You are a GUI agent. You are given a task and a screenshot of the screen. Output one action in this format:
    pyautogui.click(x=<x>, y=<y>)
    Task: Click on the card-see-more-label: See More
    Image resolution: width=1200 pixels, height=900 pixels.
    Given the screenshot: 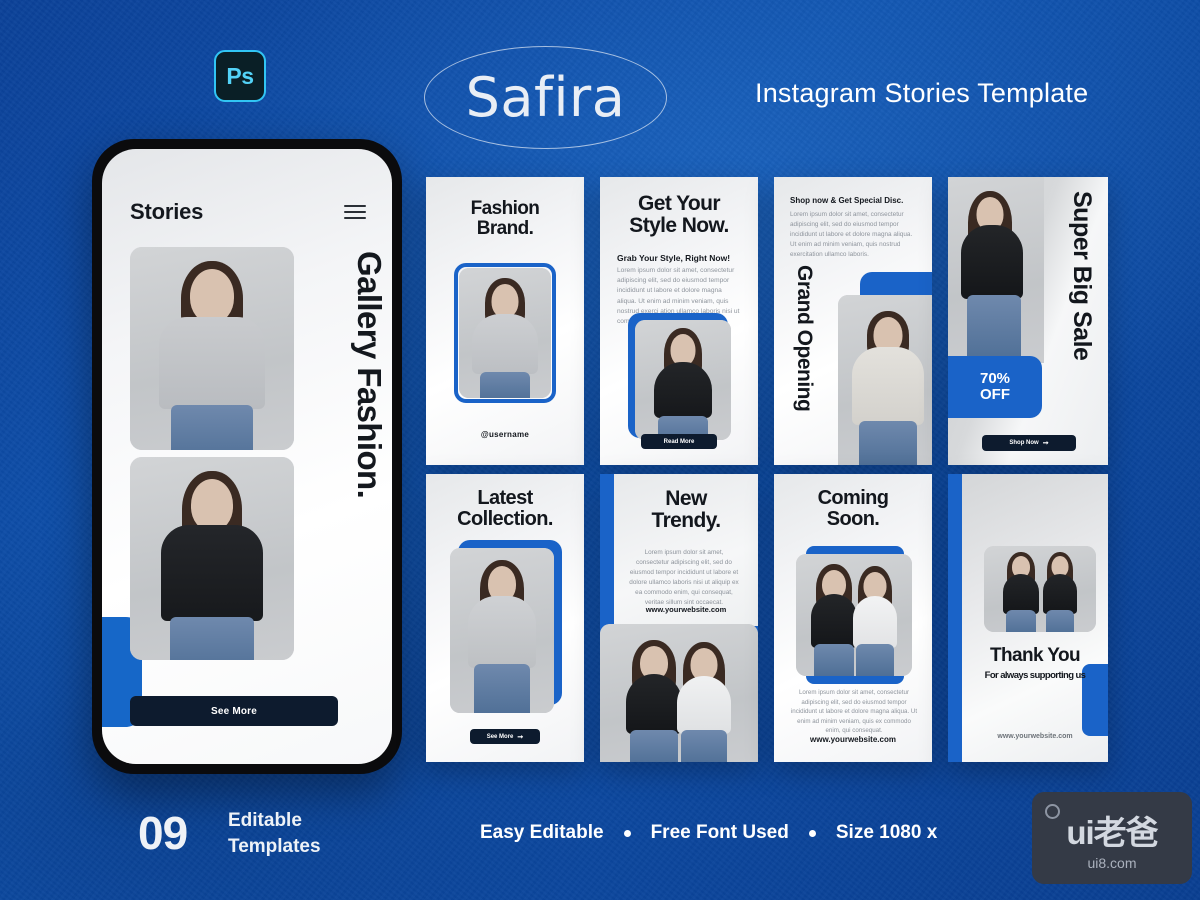 What is the action you would take?
    pyautogui.click(x=500, y=736)
    